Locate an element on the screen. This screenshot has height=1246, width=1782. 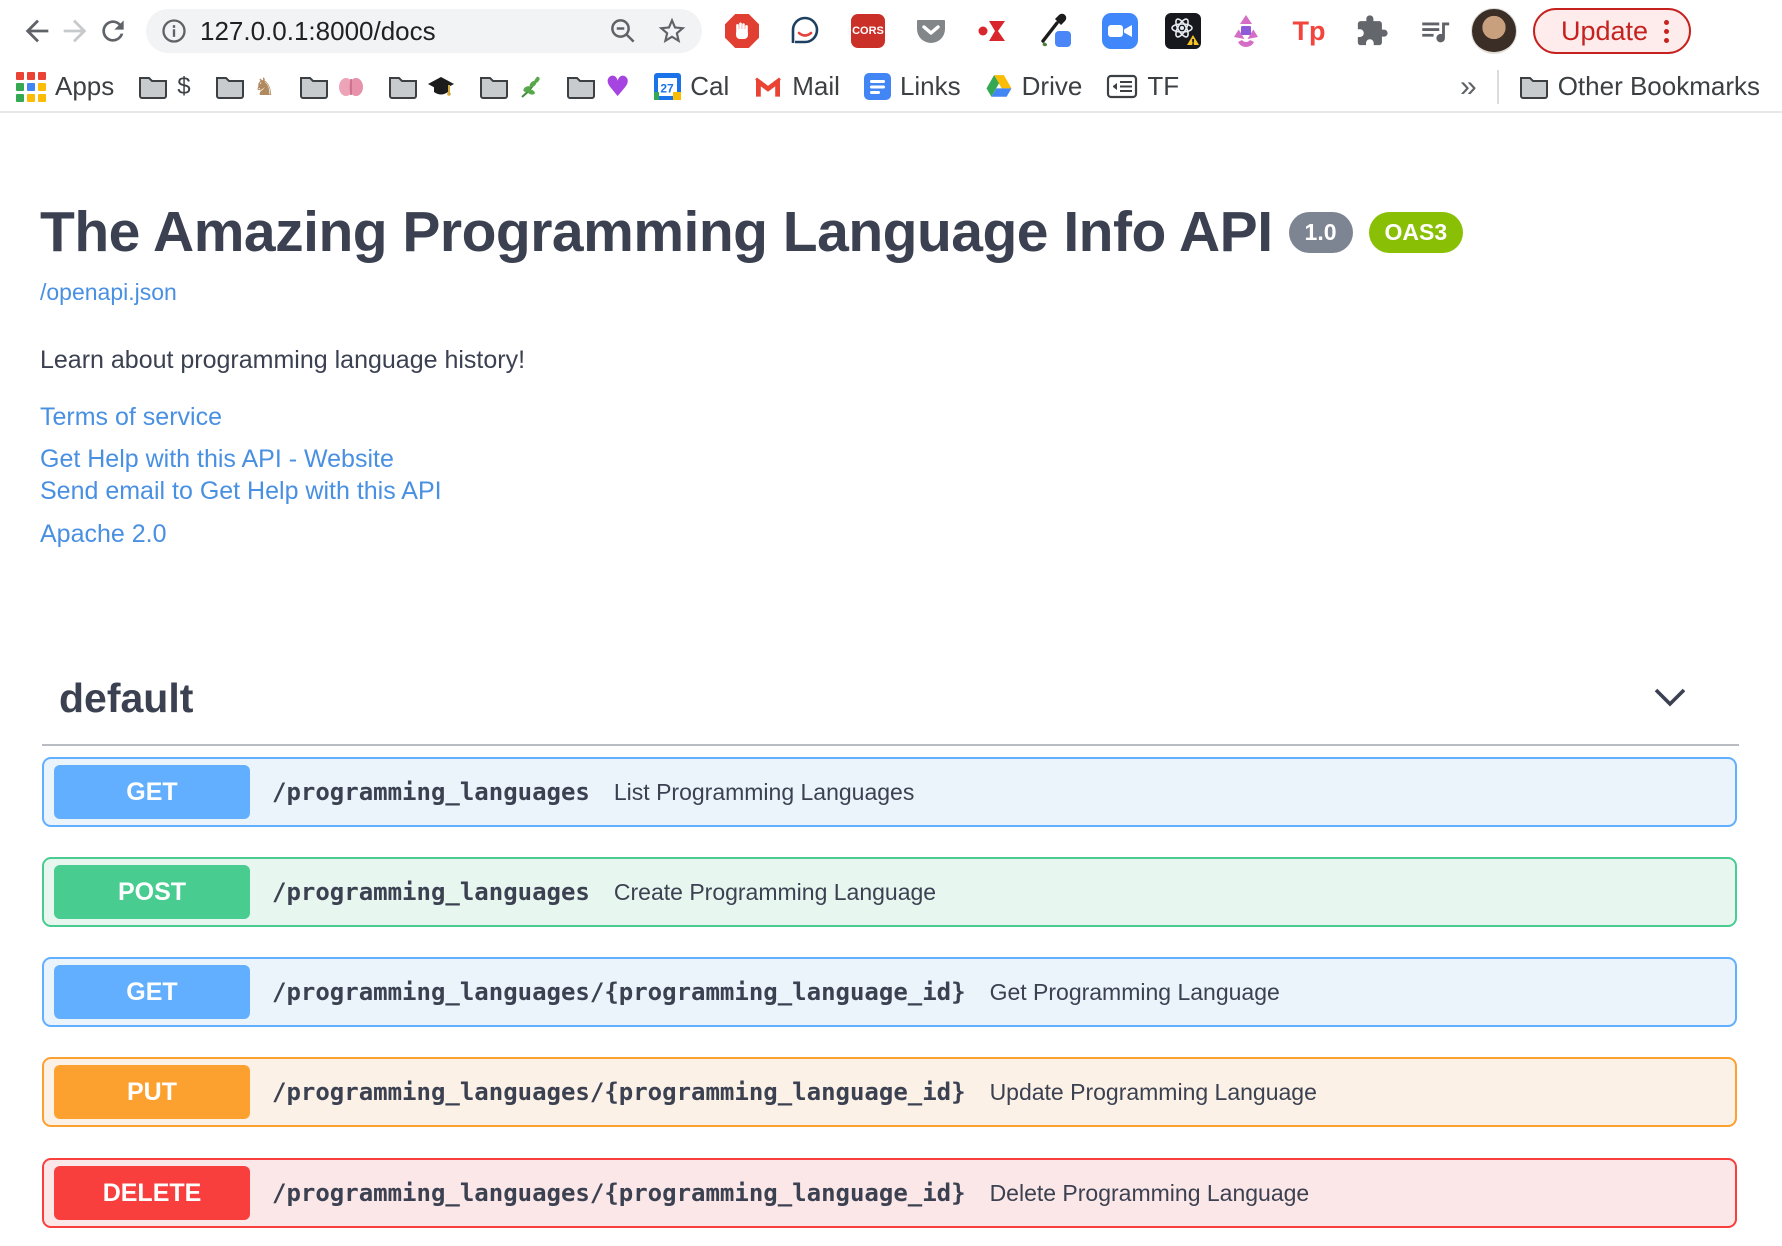
bookmark-drive: Drive is located at coordinates (1034, 86).